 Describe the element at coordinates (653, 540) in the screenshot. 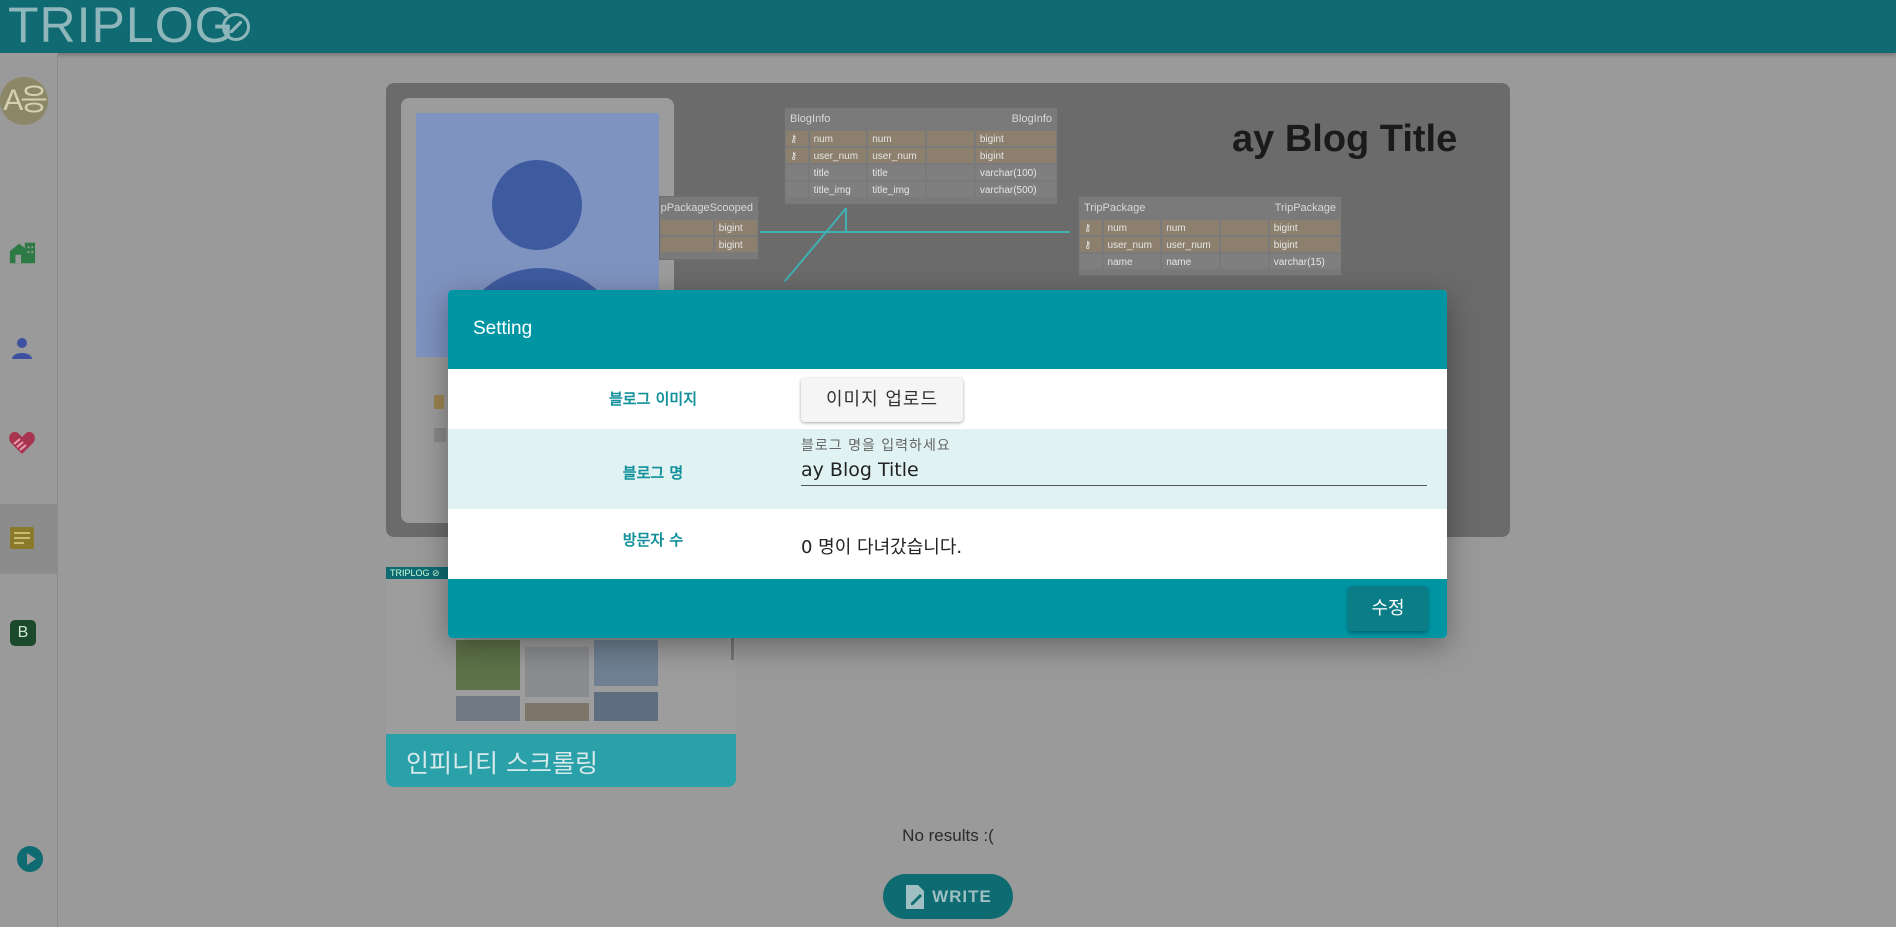

I see `visitor-count-label: 방문자 수` at that location.